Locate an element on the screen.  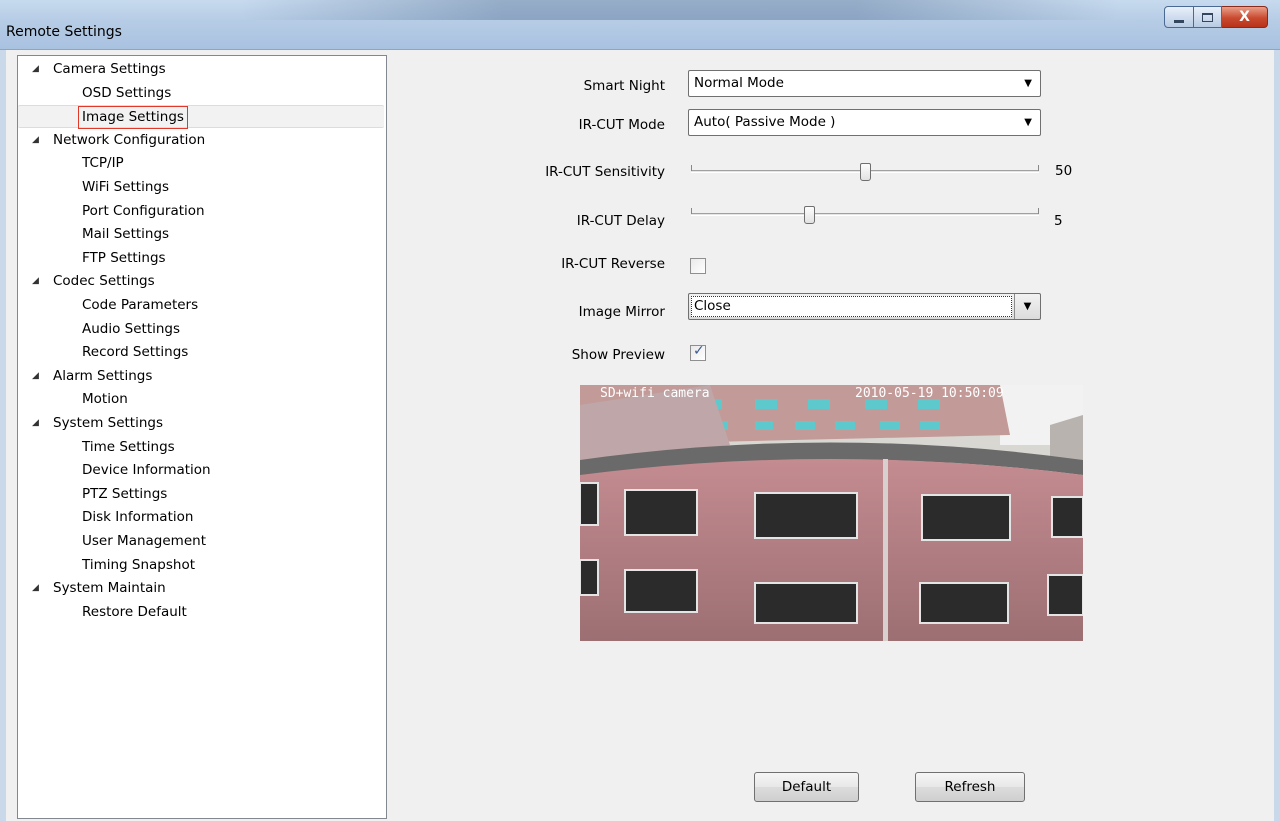
tree-item-label: Motion is located at coordinates (105, 399).